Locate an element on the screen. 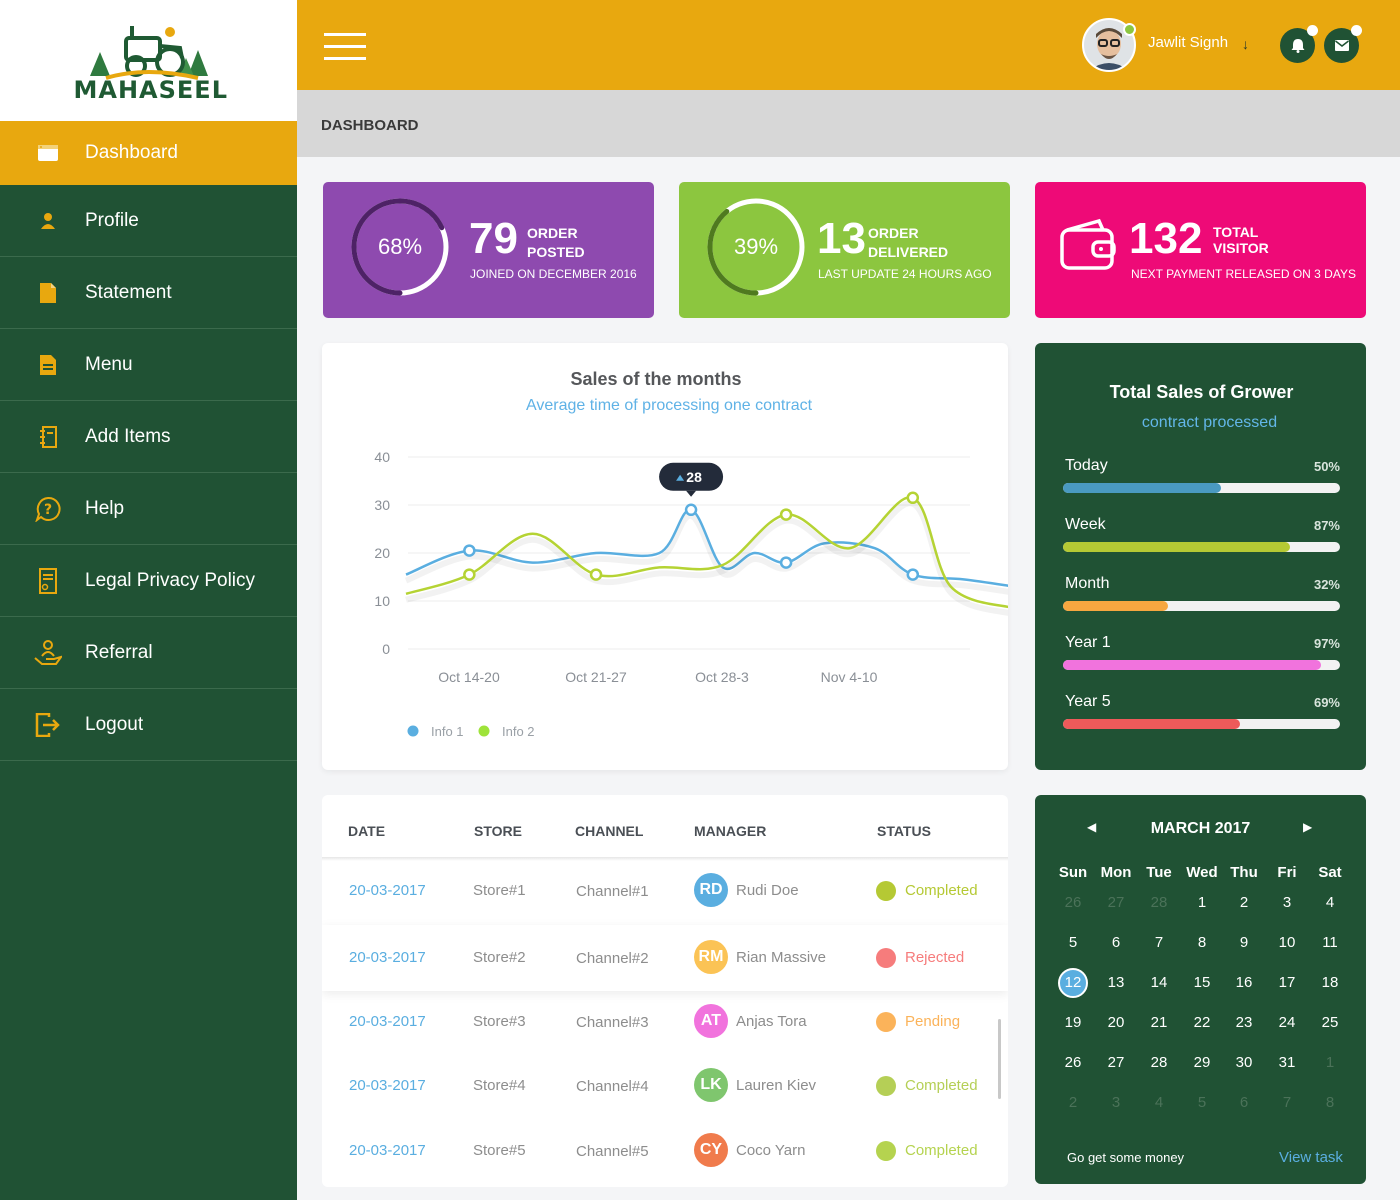  table-scrollbar is located at coordinates (999, 1059).